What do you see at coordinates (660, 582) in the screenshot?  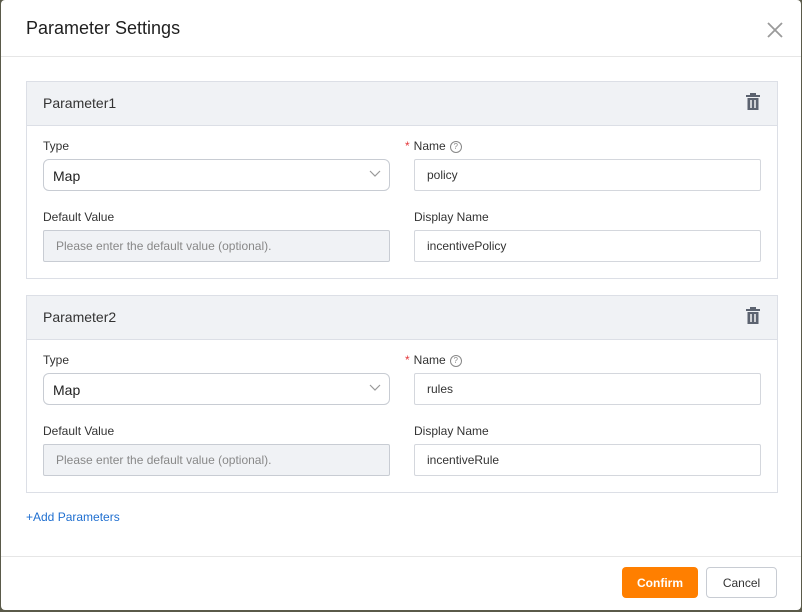 I see `confirm-button: Confirm` at bounding box center [660, 582].